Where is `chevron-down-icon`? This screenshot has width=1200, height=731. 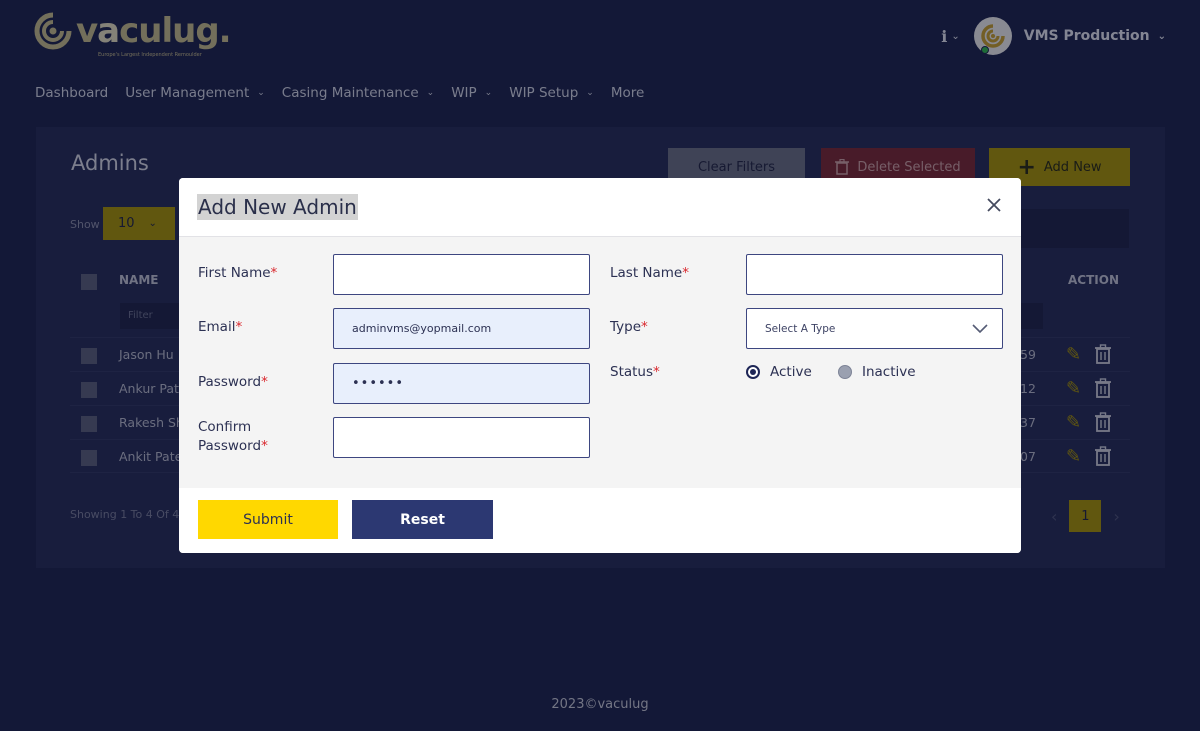
chevron-down-icon is located at coordinates (980, 328).